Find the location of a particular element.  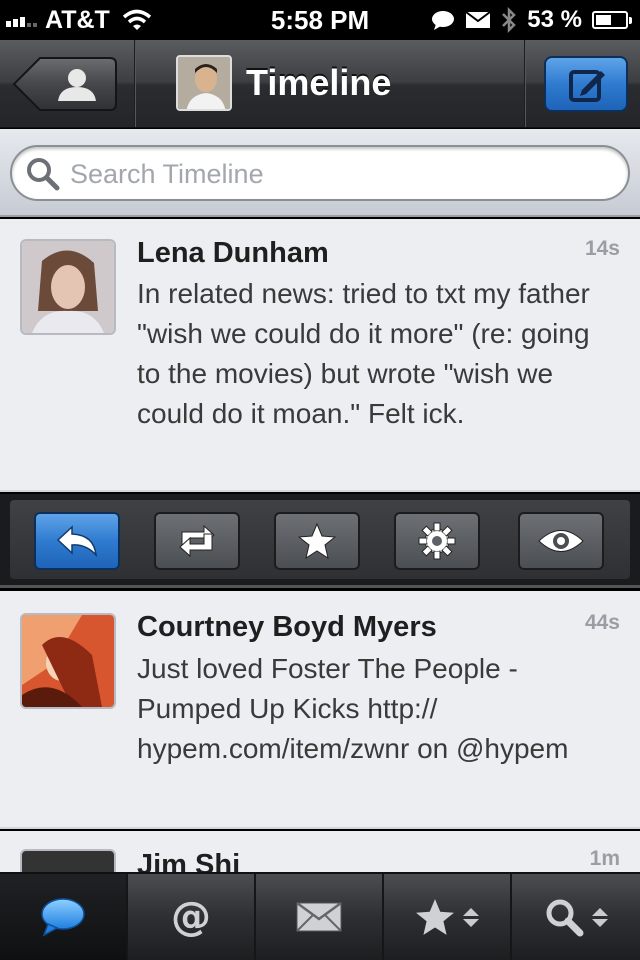

reply-icon is located at coordinates (76, 541).